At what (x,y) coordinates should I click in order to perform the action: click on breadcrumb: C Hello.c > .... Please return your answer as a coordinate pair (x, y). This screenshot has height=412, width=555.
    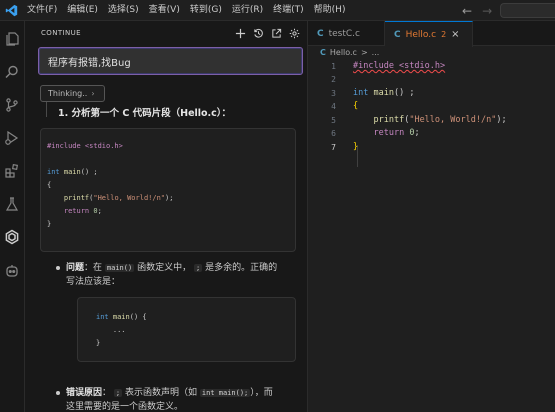
    Looking at the image, I should click on (349, 52).